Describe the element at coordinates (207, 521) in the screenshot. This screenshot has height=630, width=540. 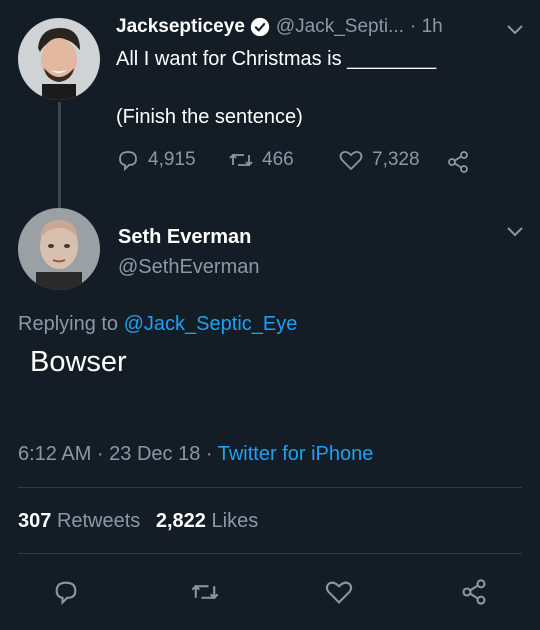
I see `like-stat: 2,822 Likes` at that location.